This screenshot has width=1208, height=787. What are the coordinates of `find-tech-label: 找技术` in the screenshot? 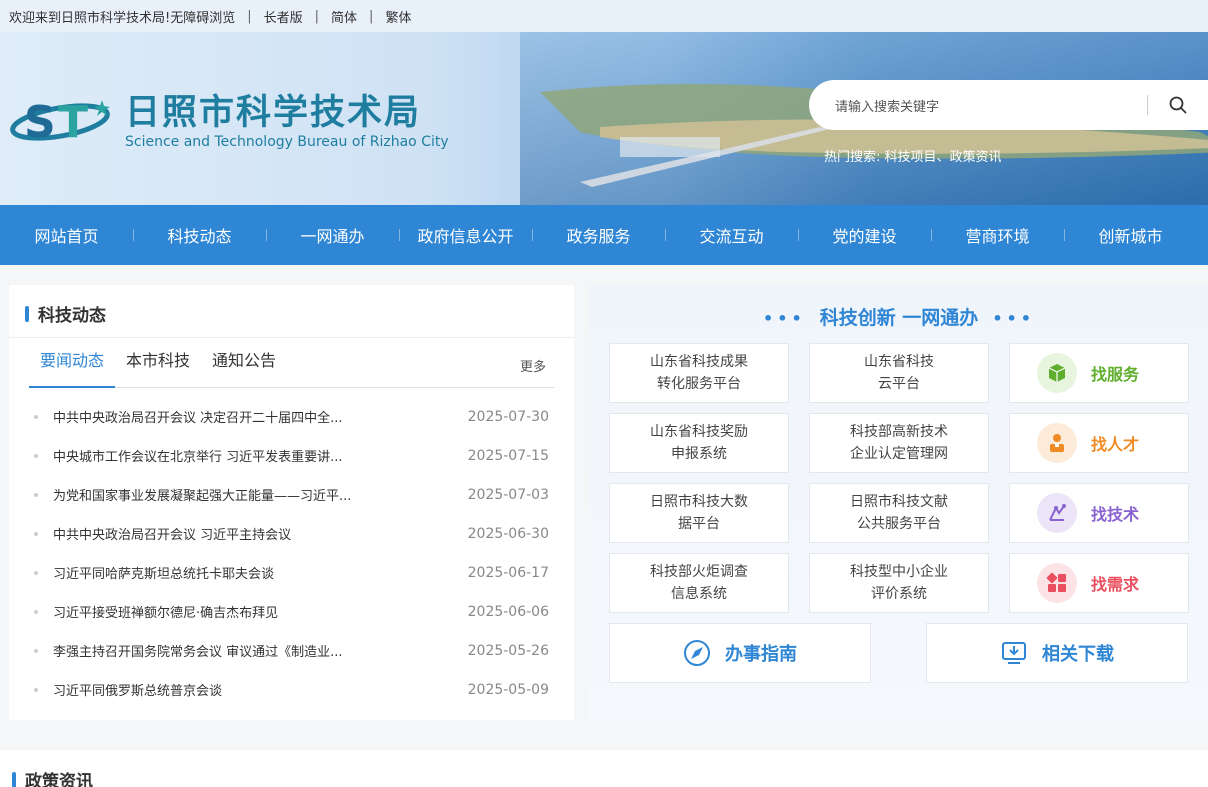 It's located at (1115, 514).